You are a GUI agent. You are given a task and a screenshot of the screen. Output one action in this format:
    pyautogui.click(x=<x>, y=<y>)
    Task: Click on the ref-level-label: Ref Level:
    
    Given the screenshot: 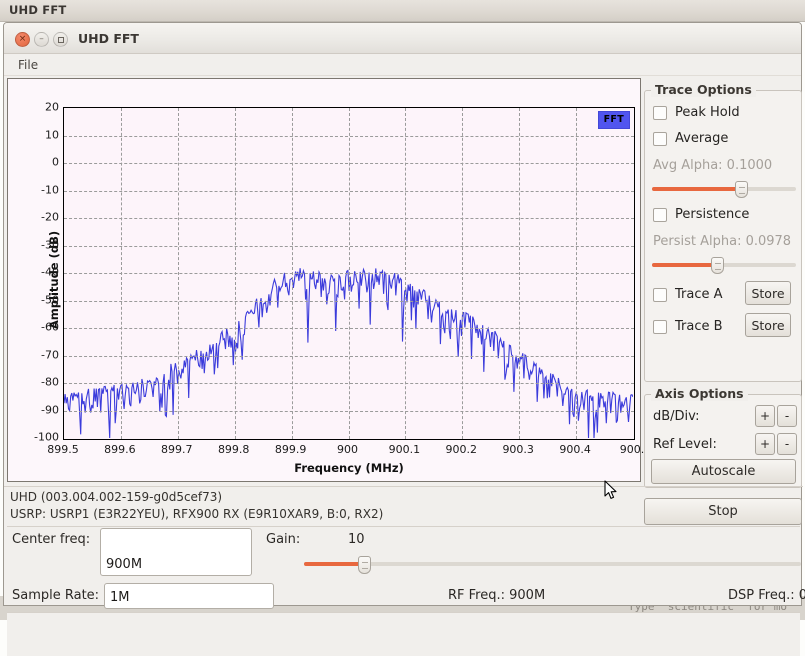 What is the action you would take?
    pyautogui.click(x=685, y=444)
    